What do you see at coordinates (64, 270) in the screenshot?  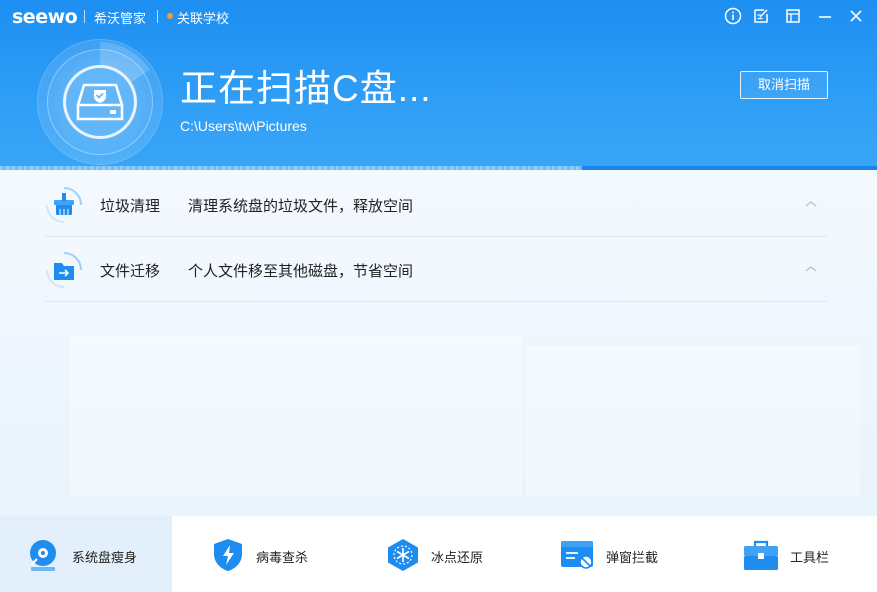 I see `folder-move-icon` at bounding box center [64, 270].